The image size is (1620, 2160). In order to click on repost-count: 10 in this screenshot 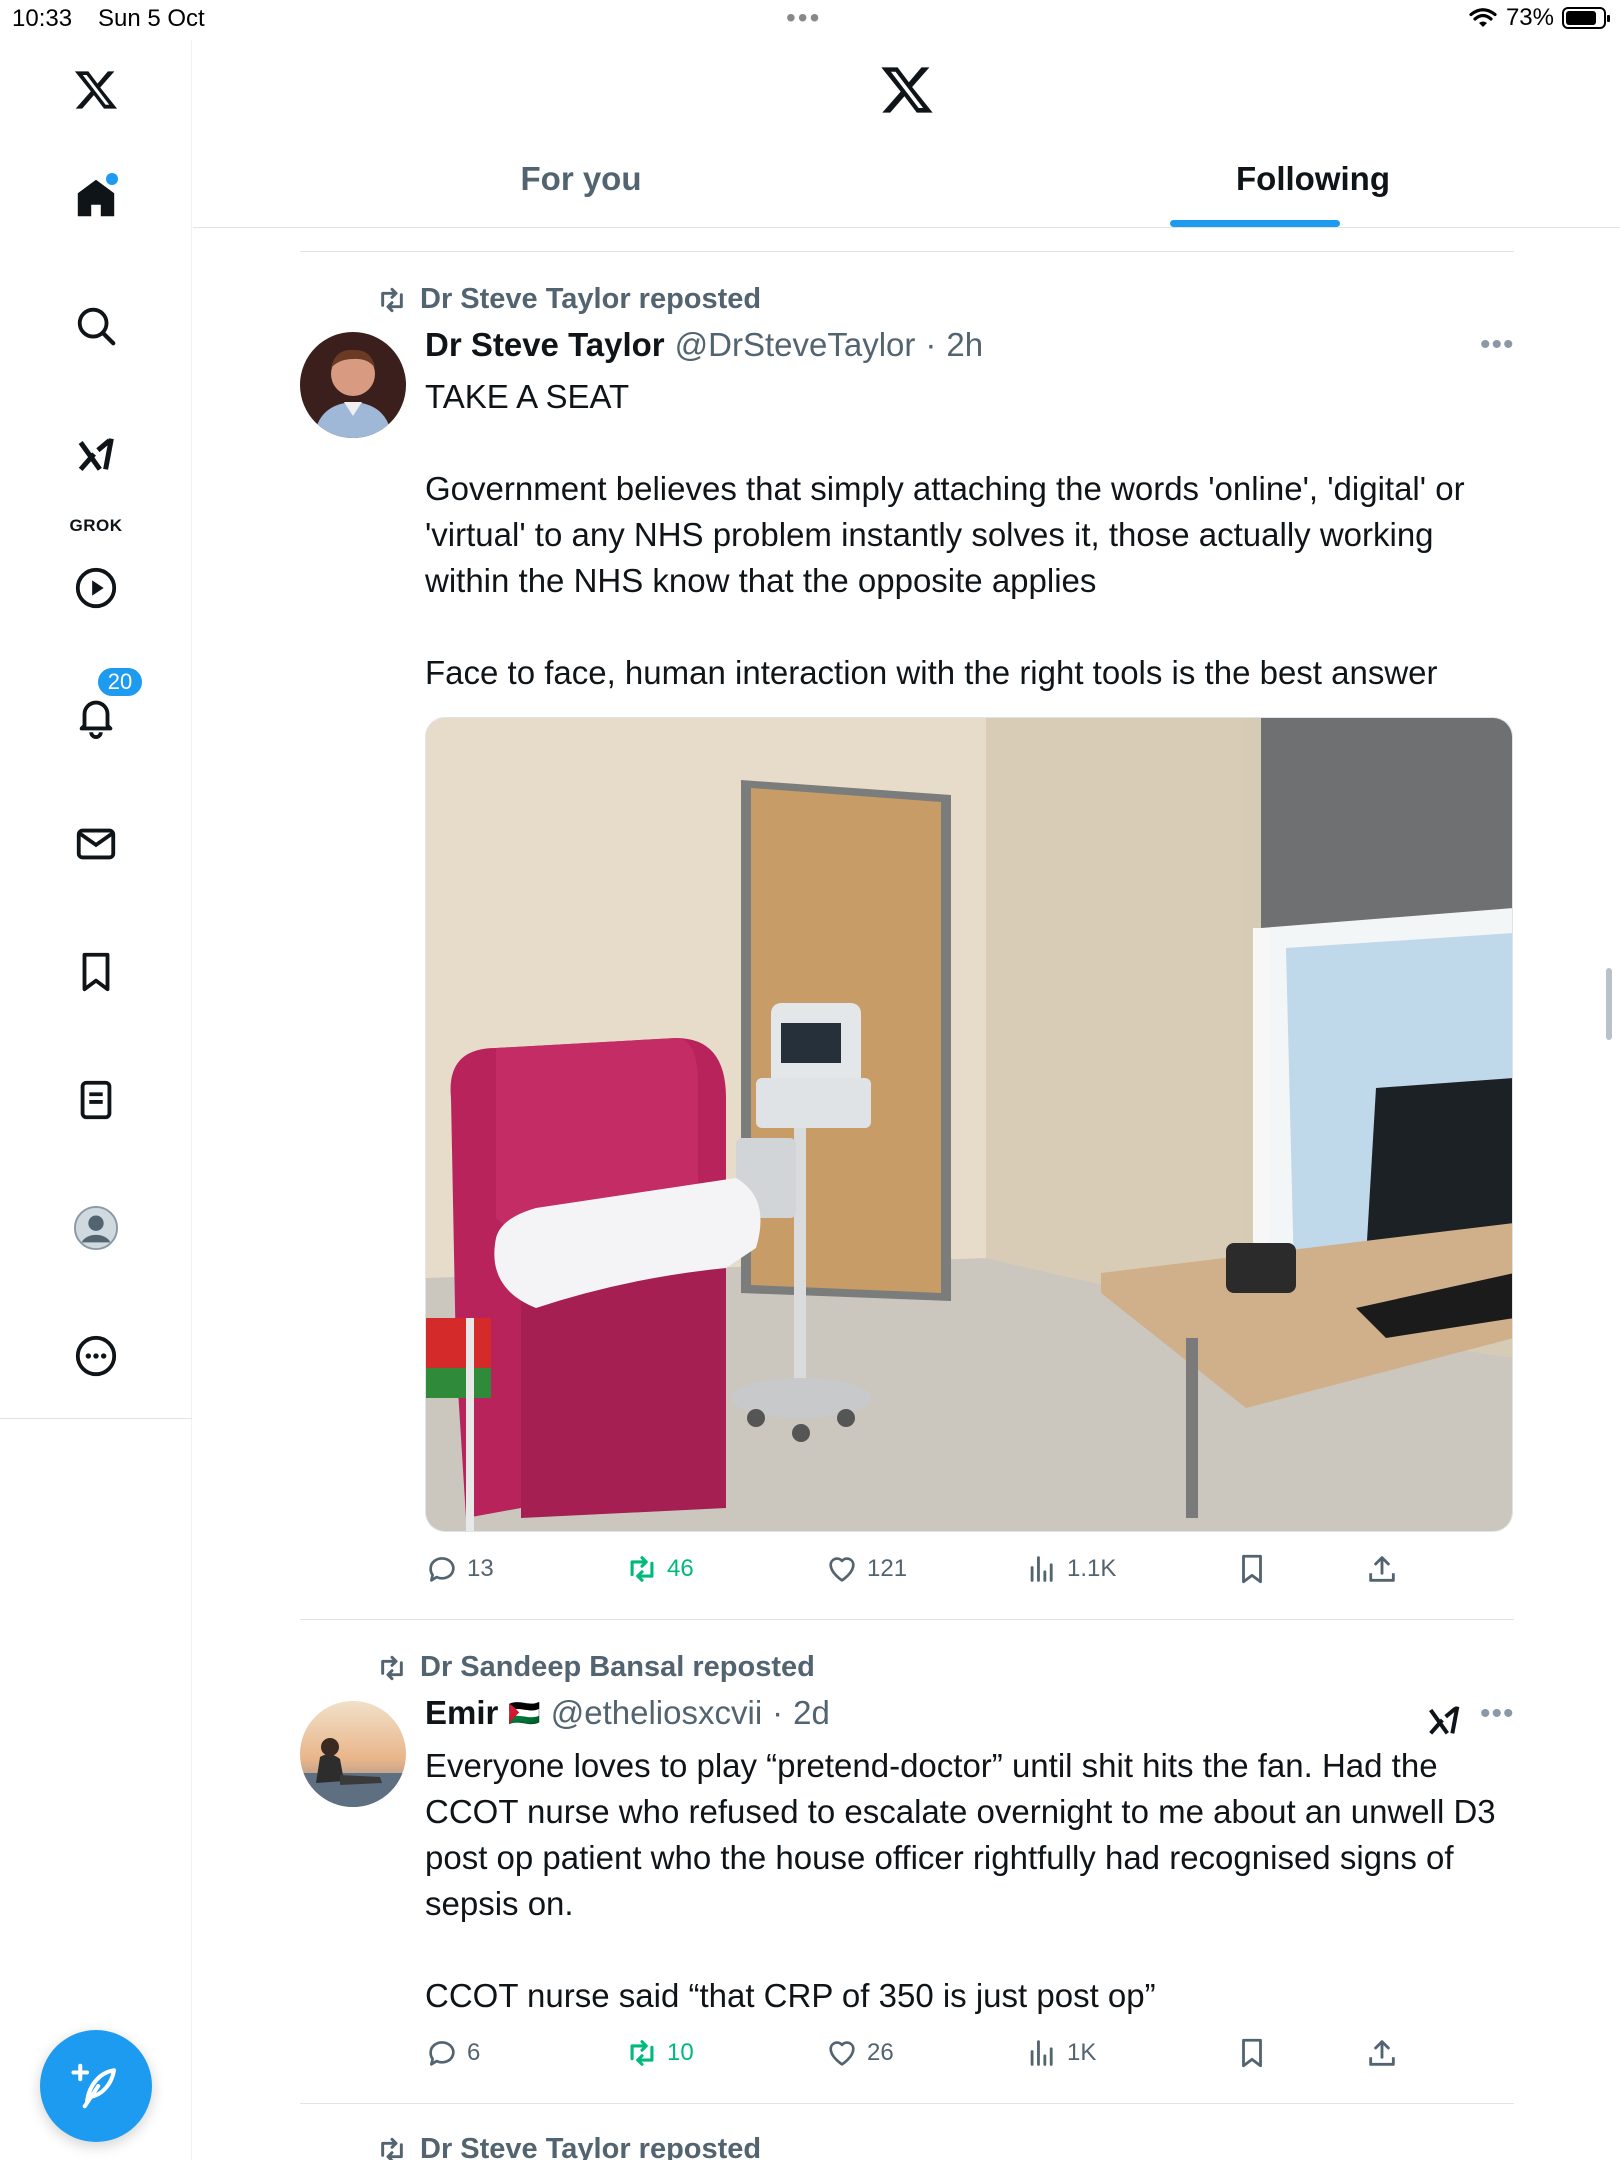, I will do `click(680, 2052)`.